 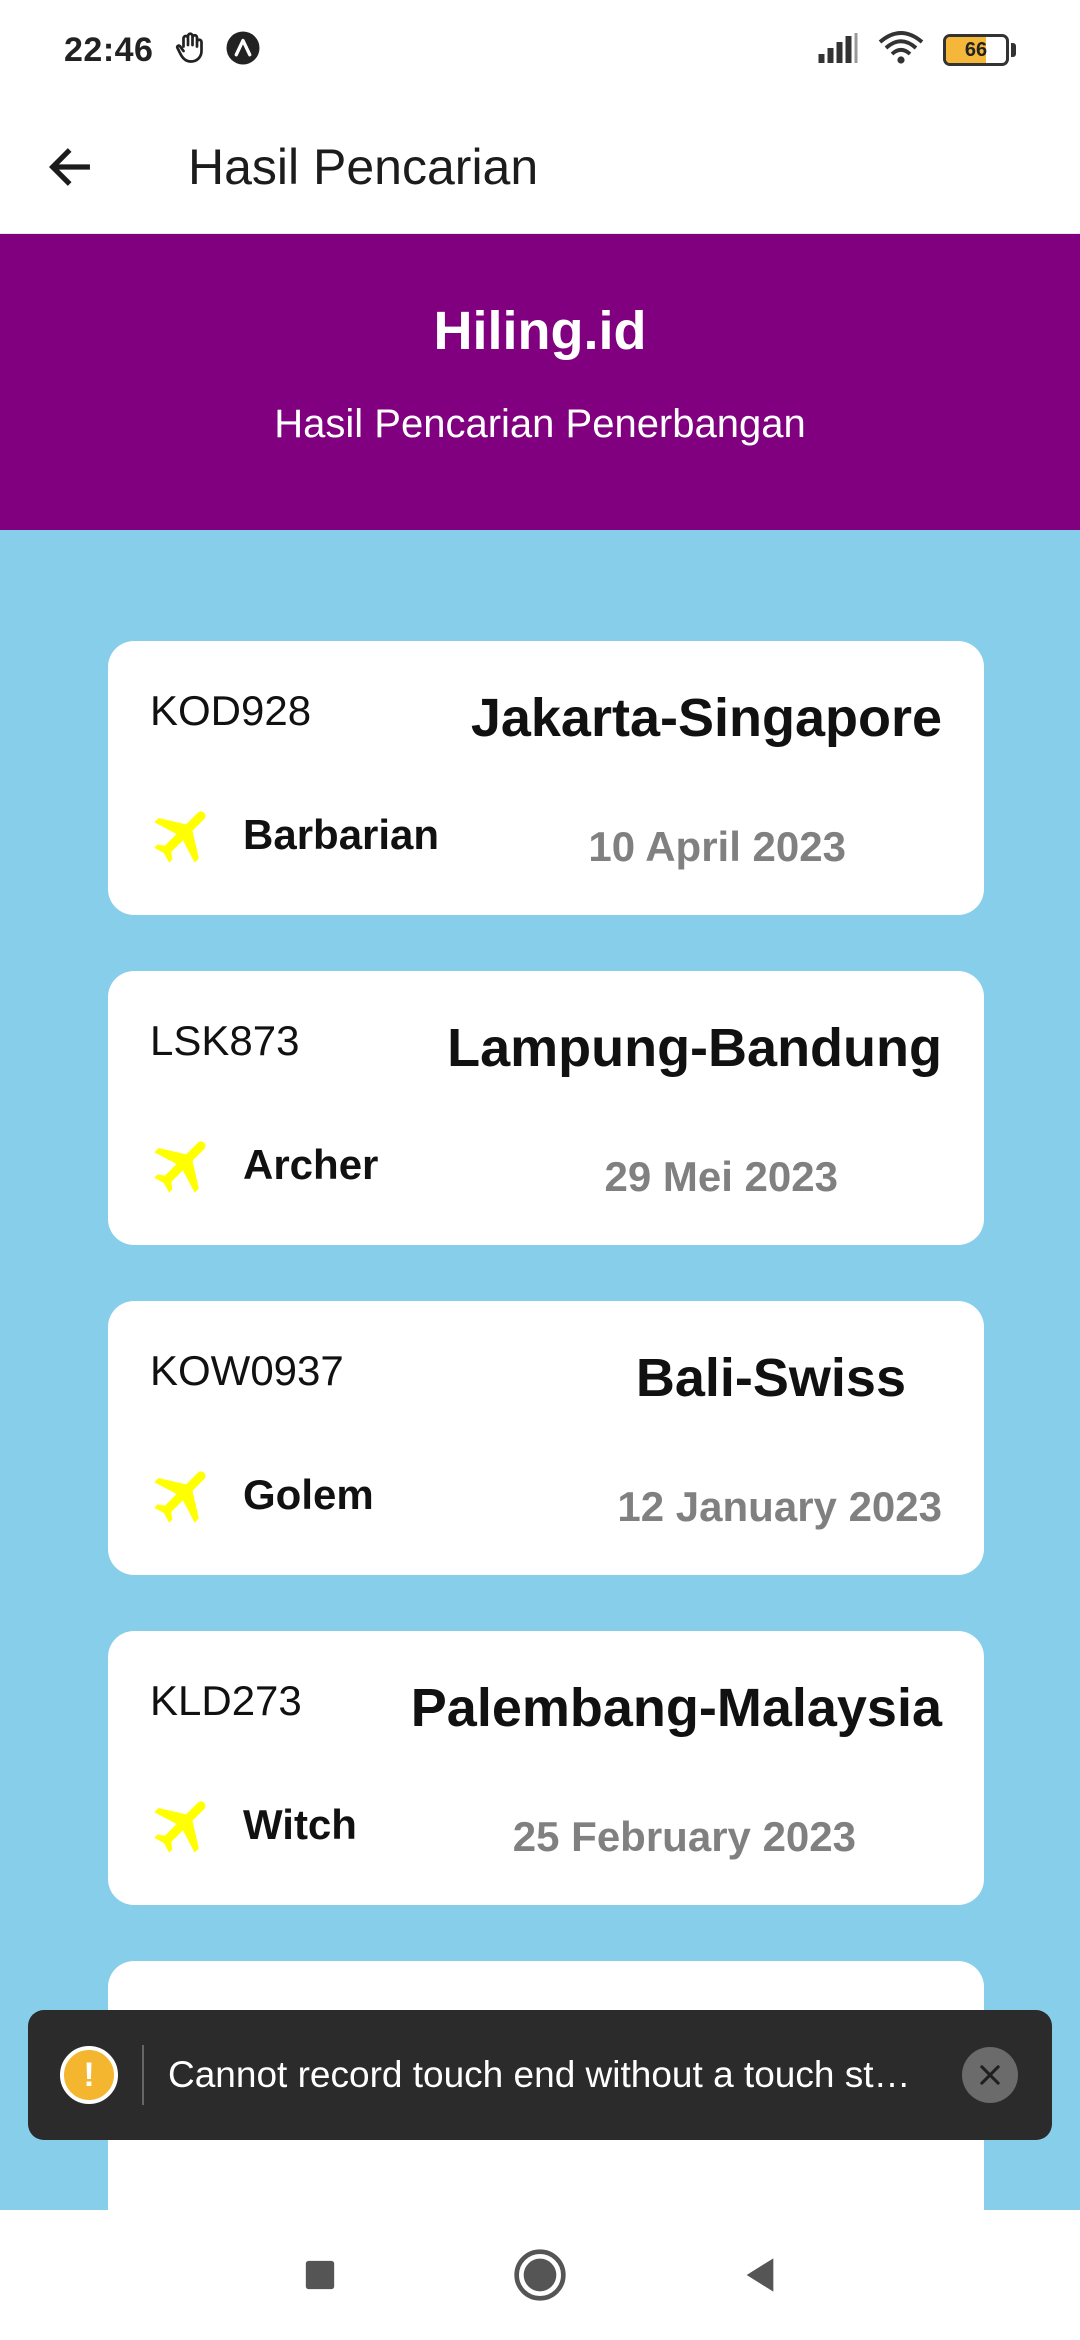 What do you see at coordinates (770, 1378) in the screenshot?
I see `flight-route: Bali-Swiss` at bounding box center [770, 1378].